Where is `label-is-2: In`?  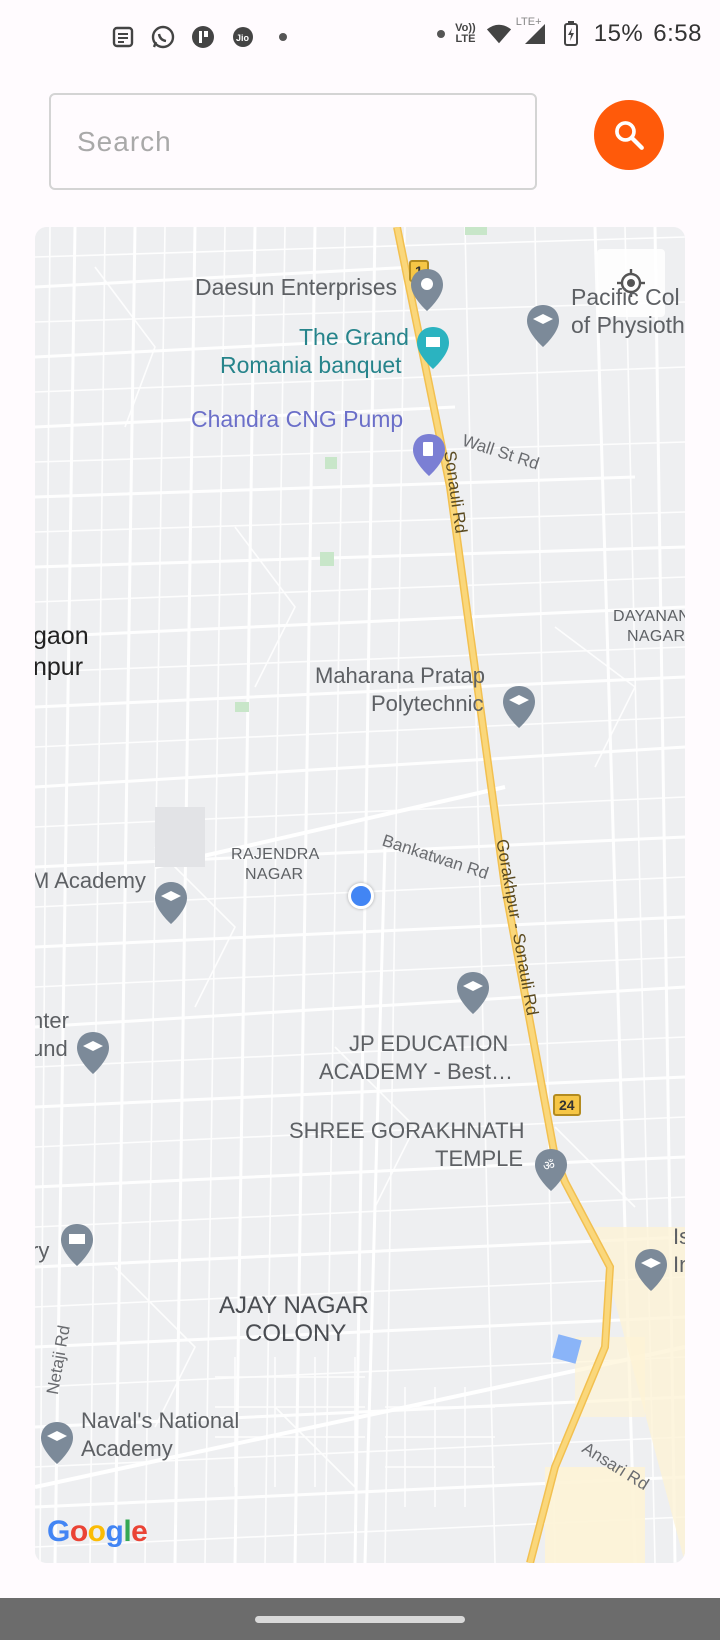 label-is-2: In is located at coordinates (679, 1265).